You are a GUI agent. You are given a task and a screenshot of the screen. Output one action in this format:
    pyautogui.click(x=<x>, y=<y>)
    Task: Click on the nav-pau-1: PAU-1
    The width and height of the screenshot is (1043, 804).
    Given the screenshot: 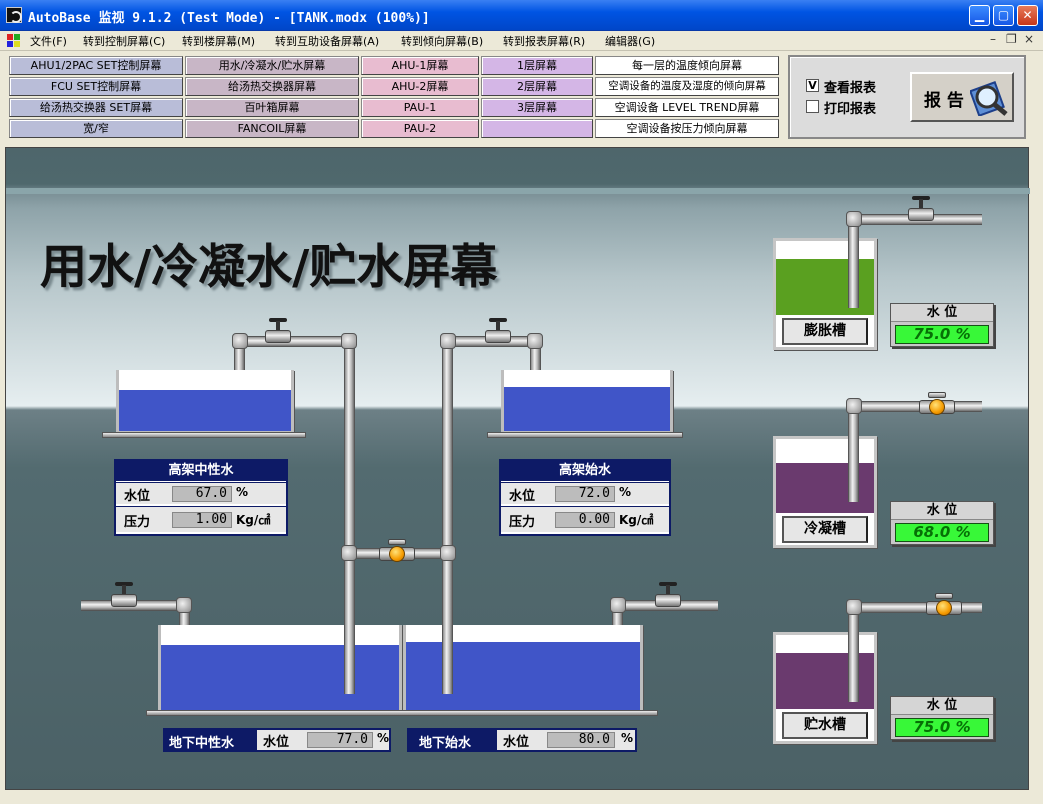 What is the action you would take?
    pyautogui.click(x=420, y=107)
    